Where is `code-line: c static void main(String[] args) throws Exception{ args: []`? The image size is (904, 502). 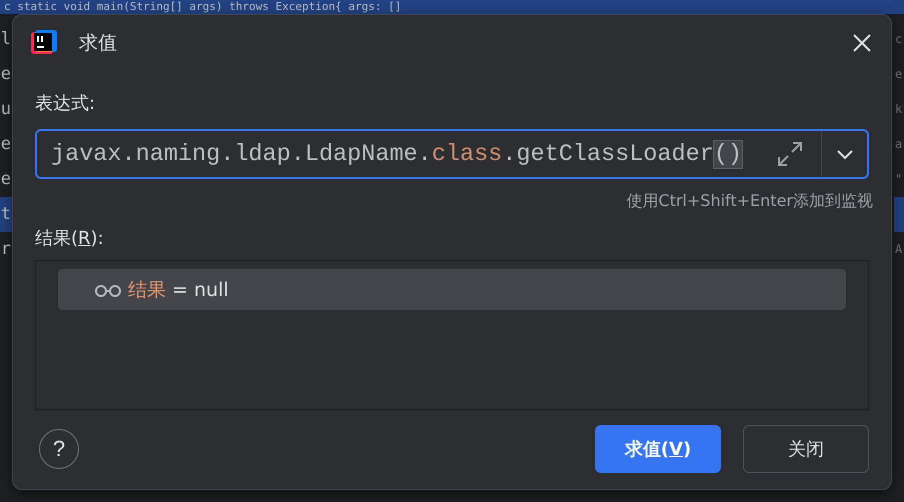
code-line: c static void main(String[] args) throws Exception{ args: [] is located at coordinates (202, 7).